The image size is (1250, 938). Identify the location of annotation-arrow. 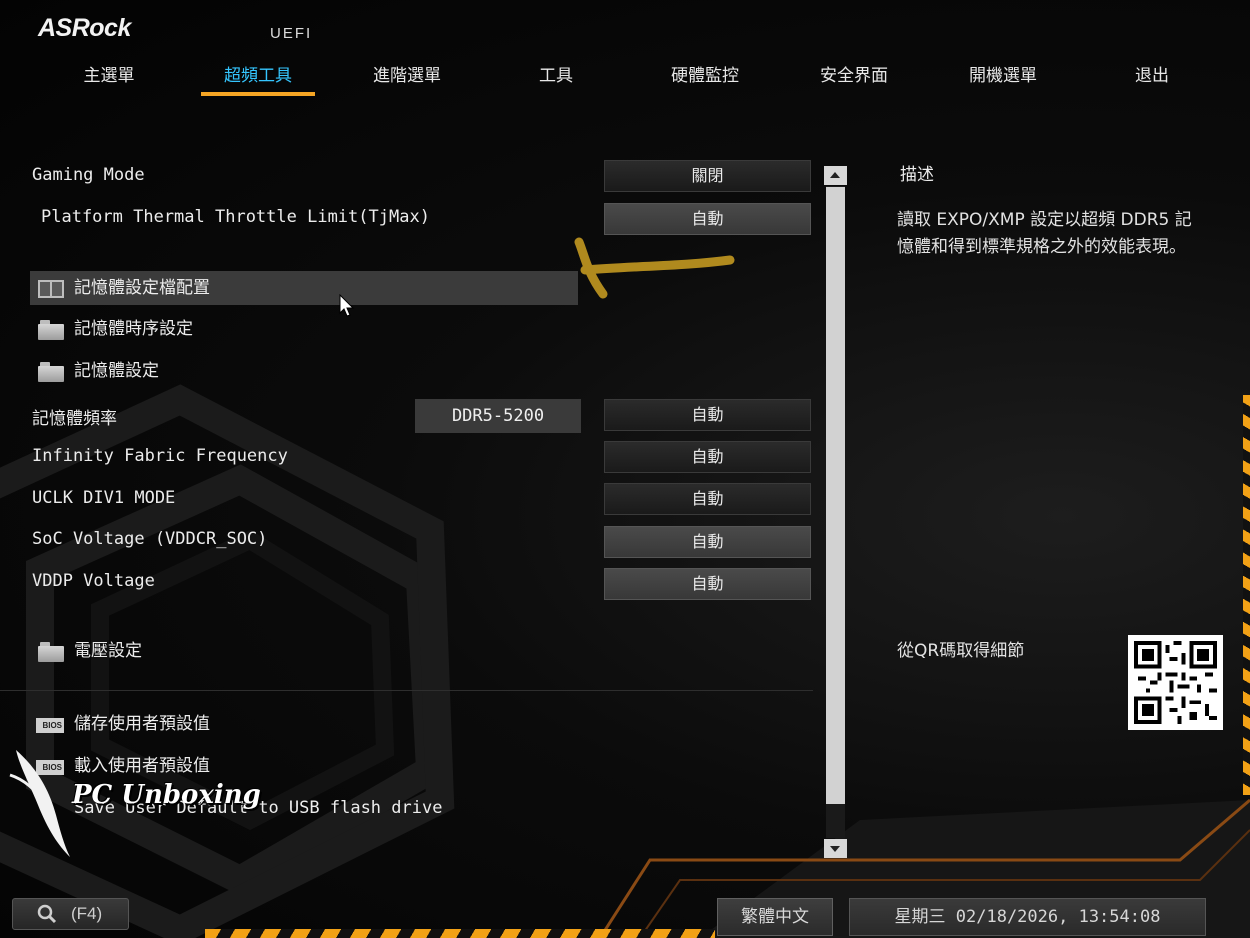
(654, 268).